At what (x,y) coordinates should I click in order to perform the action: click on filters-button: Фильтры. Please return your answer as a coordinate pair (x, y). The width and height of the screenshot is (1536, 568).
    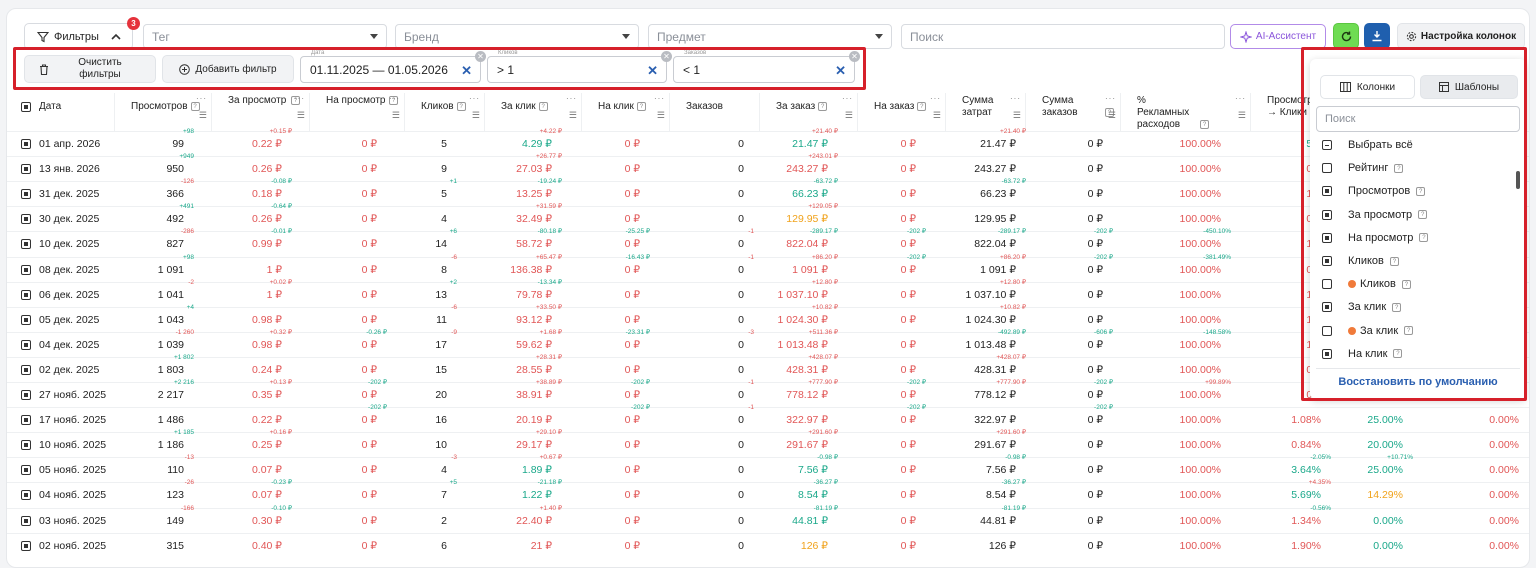
    Looking at the image, I should click on (78, 36).